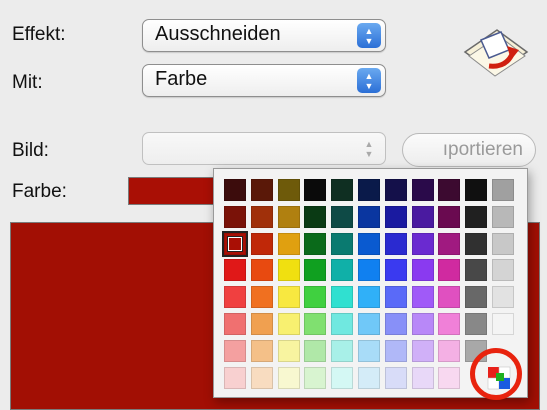  Describe the element at coordinates (218, 34) in the screenshot. I see `effekt-value: Ausschneiden` at that location.